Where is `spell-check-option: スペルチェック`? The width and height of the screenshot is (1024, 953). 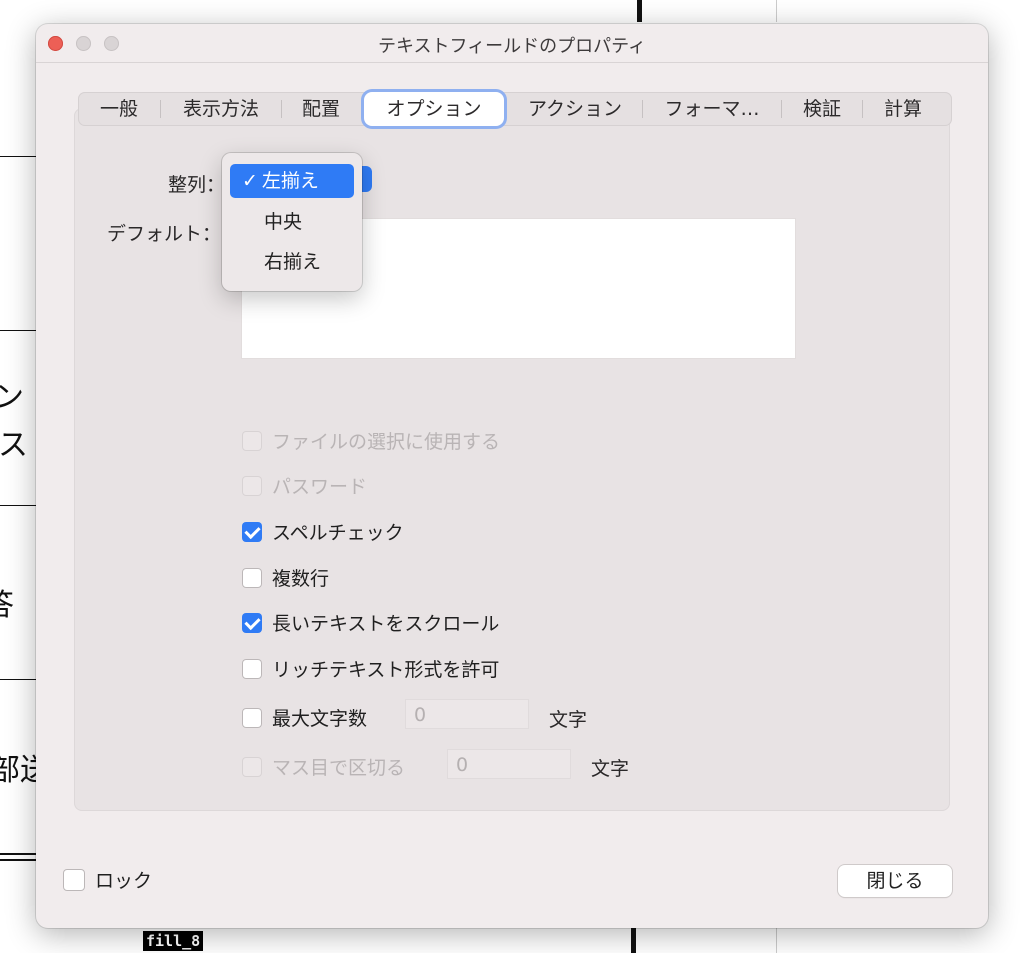
spell-check-option: スペルチェック is located at coordinates (323, 531).